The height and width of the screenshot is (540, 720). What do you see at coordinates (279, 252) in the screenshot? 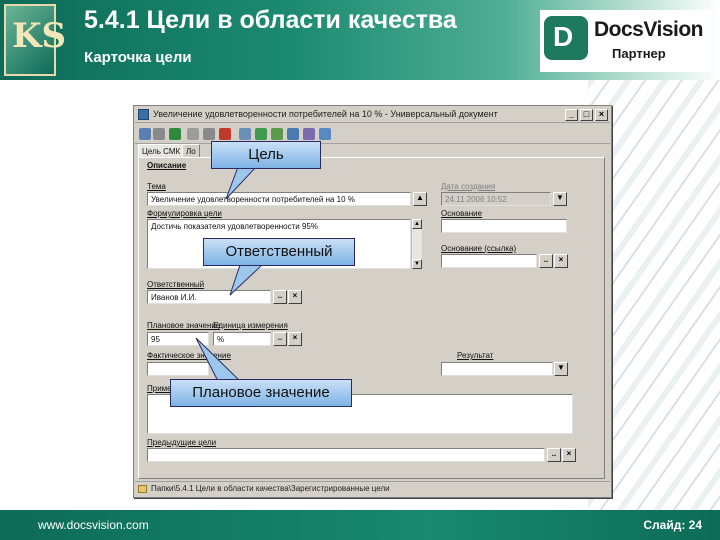
I see `responsible-callout: Ответственный` at bounding box center [279, 252].